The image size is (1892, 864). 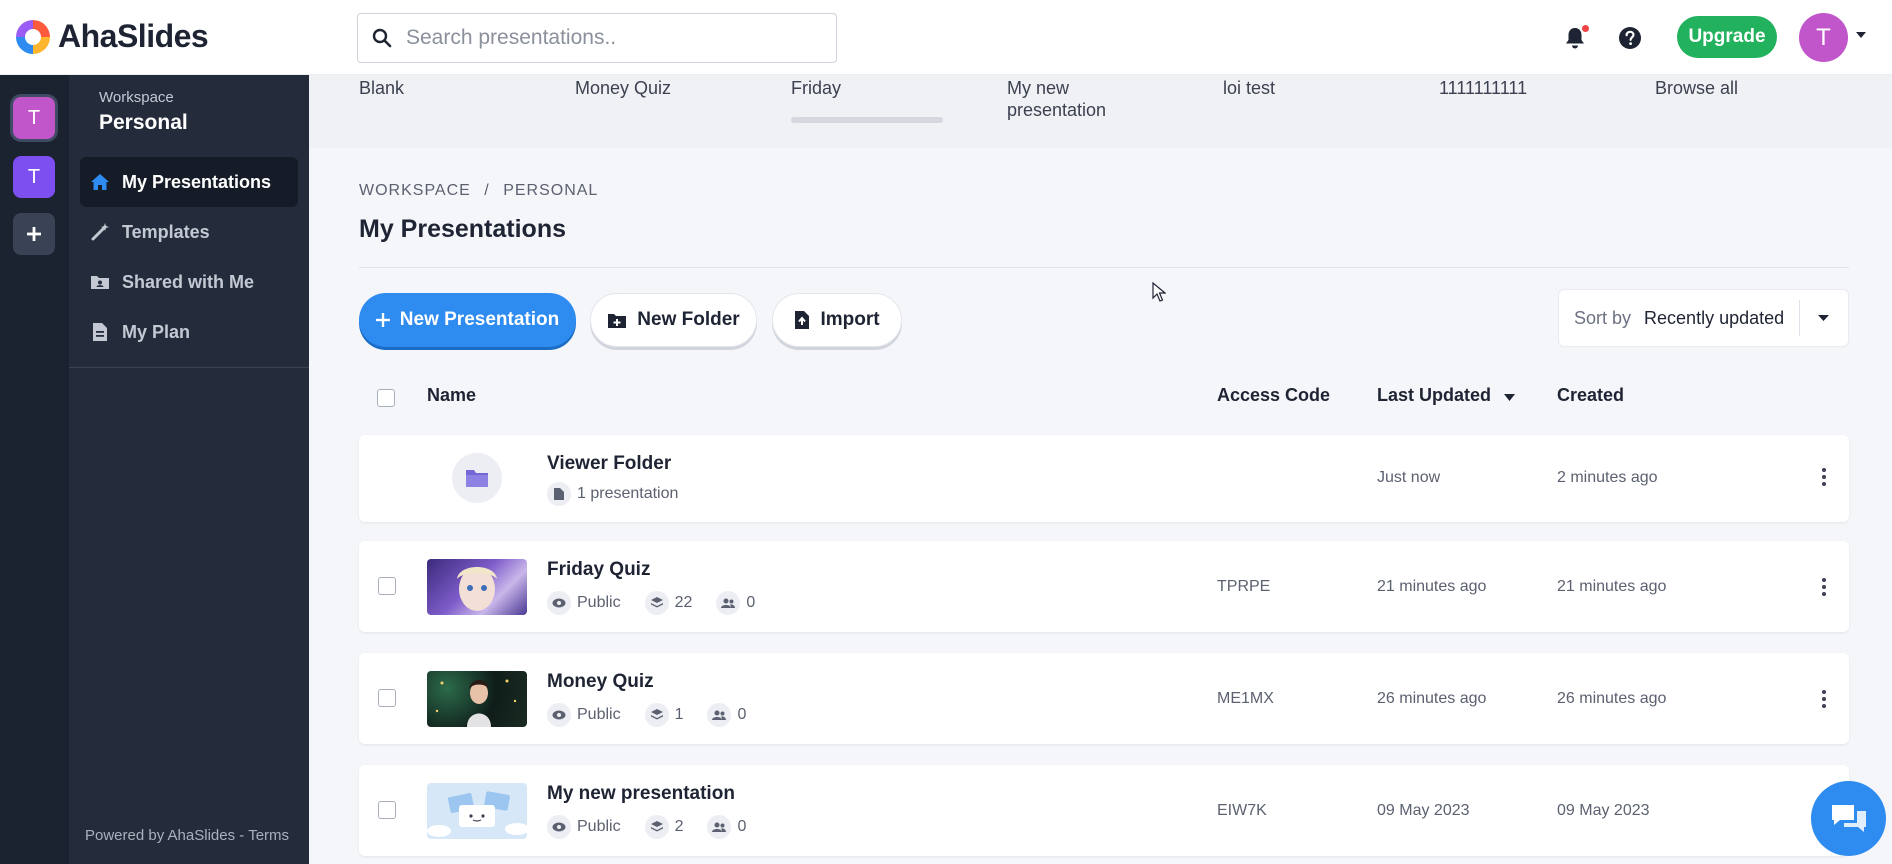 What do you see at coordinates (1242, 810) in the screenshot?
I see `row-access-code: EIW7K` at bounding box center [1242, 810].